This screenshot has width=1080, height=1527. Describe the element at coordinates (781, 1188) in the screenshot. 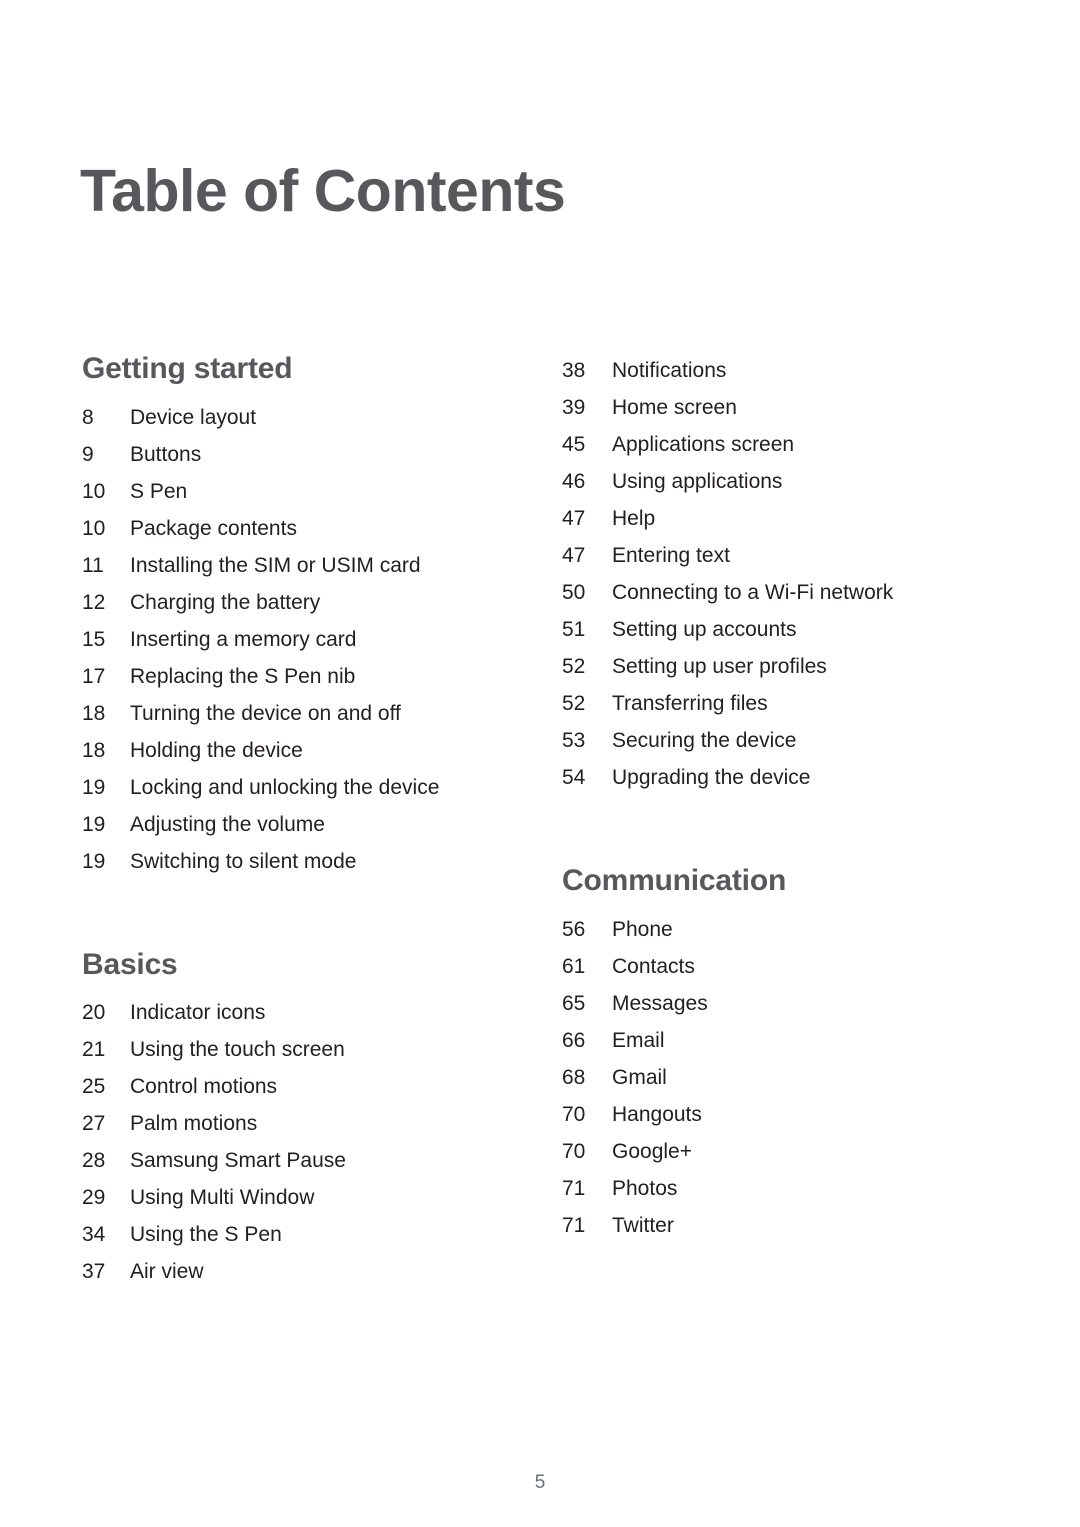

I see `toc-entry: 71 Photos` at that location.